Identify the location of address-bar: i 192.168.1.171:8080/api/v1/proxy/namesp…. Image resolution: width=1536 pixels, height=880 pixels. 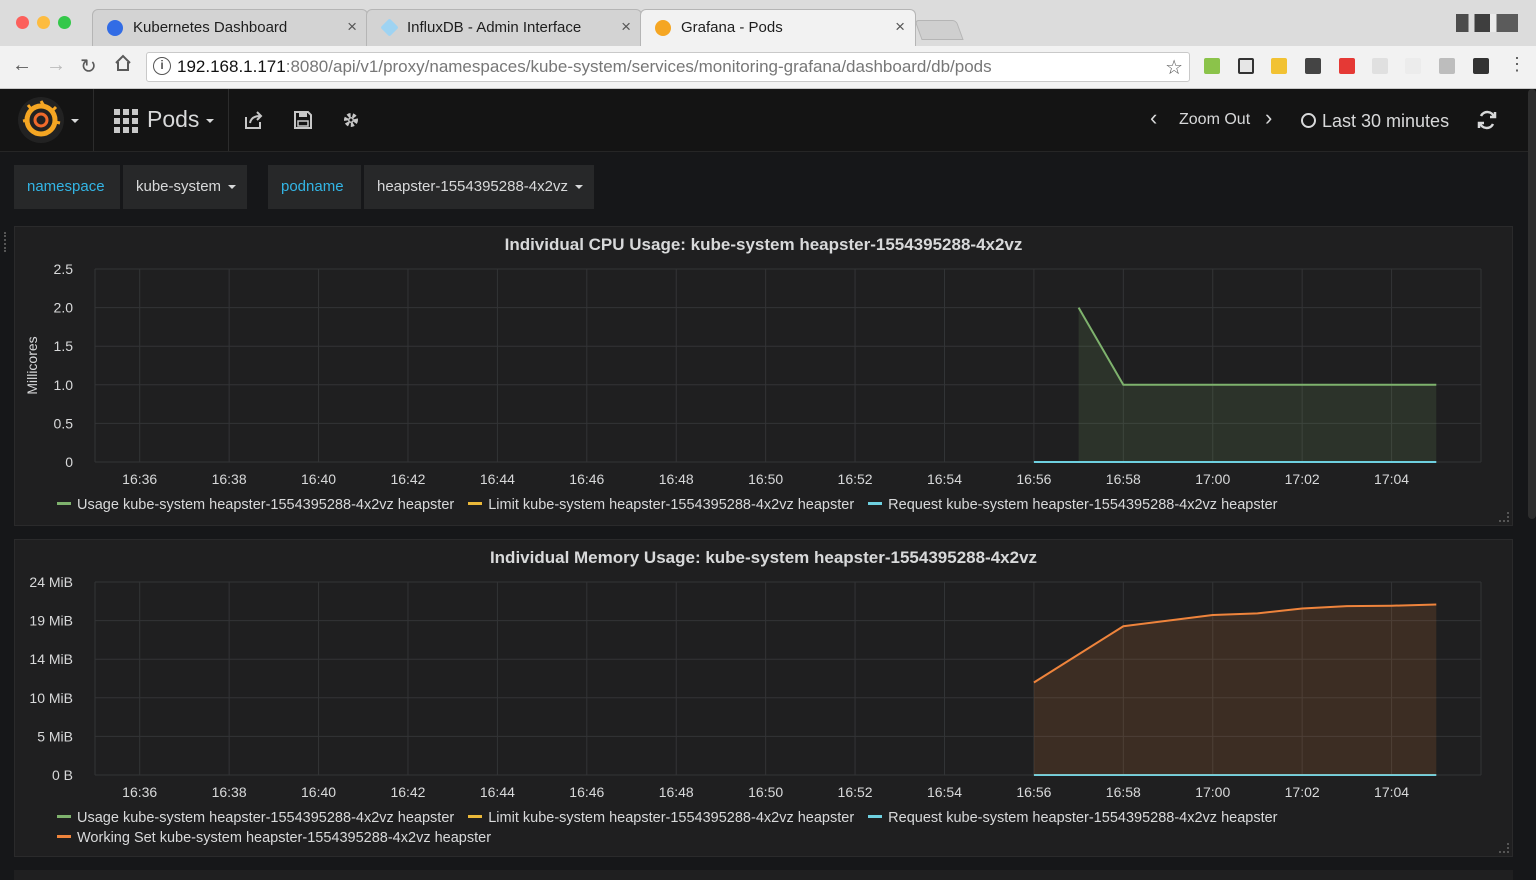
(668, 67).